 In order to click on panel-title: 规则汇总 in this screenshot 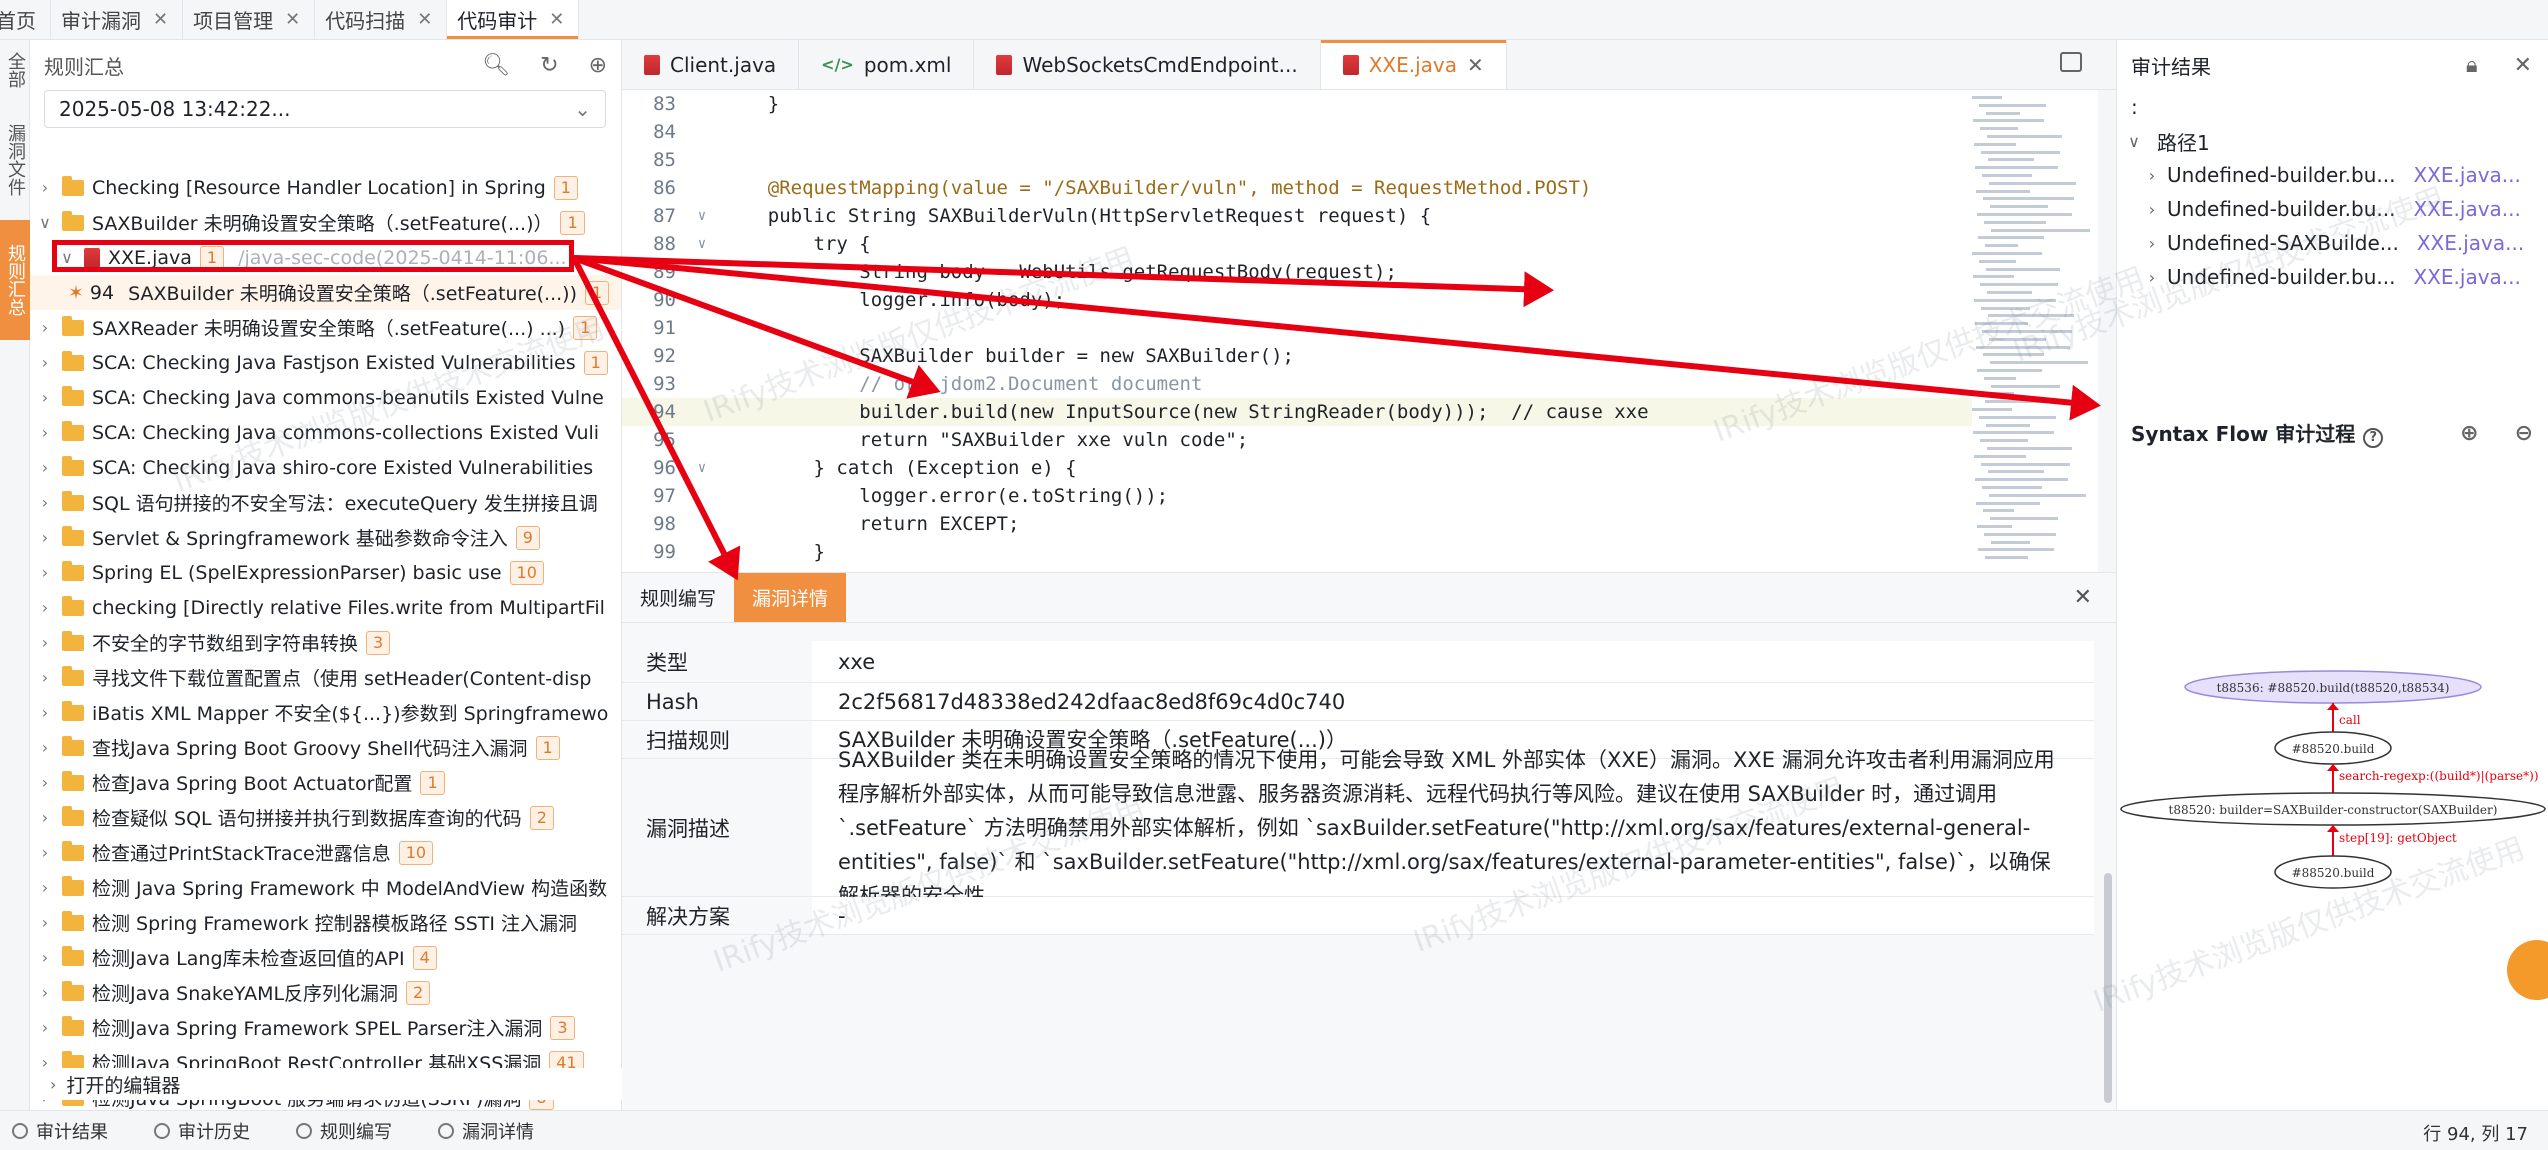, I will do `click(84, 66)`.